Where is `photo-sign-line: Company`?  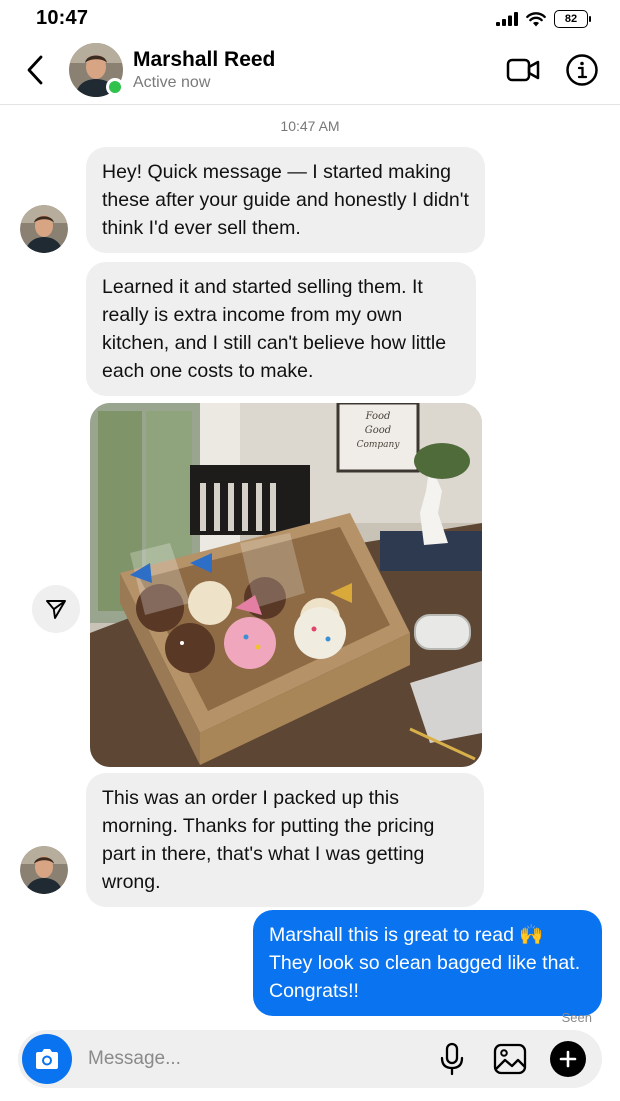 photo-sign-line: Company is located at coordinates (379, 445).